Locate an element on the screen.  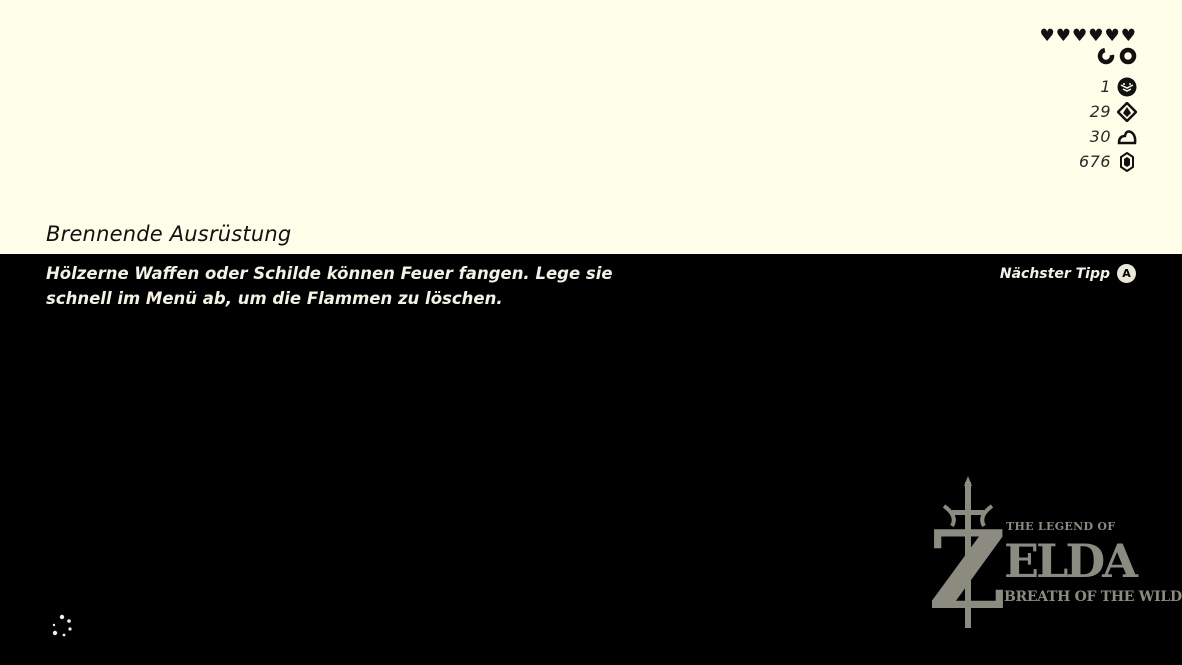
resource-count: 676 is located at coordinates (1094, 161).